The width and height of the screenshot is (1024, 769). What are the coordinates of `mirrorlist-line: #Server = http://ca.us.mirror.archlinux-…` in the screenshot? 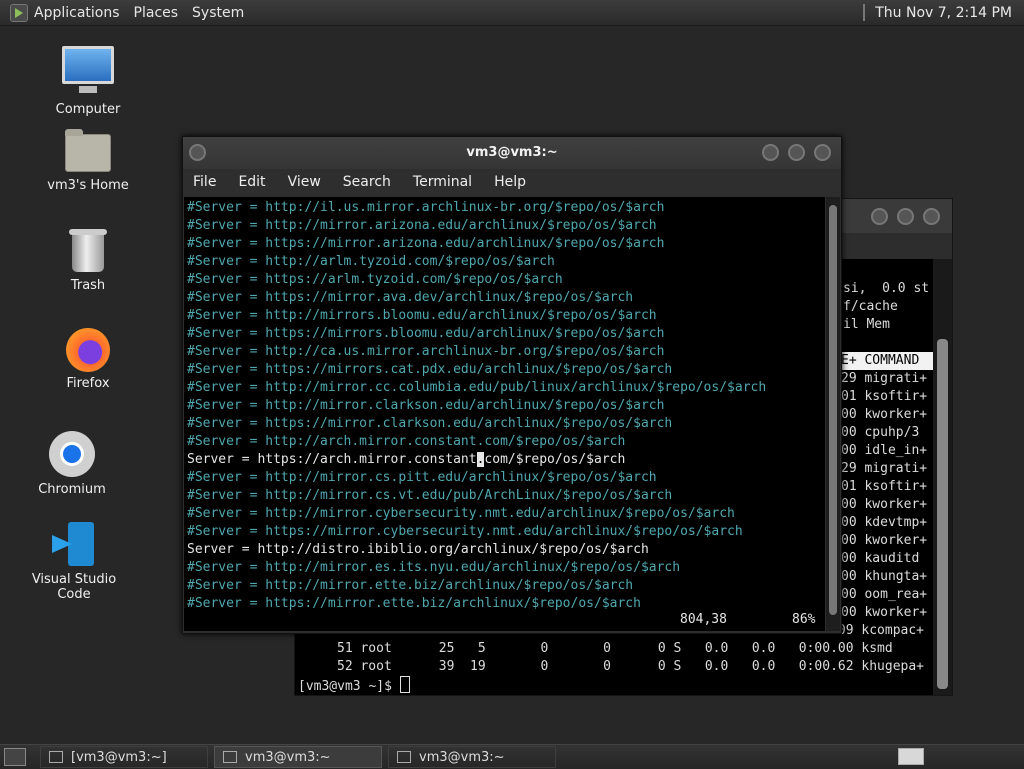 It's located at (426, 351).